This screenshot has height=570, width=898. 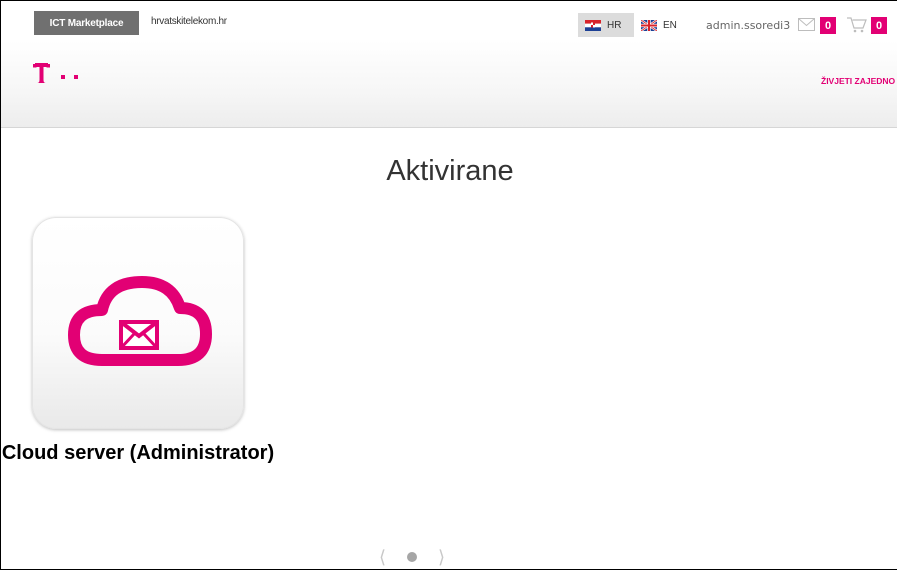 What do you see at coordinates (857, 24) in the screenshot?
I see `cart-icon` at bounding box center [857, 24].